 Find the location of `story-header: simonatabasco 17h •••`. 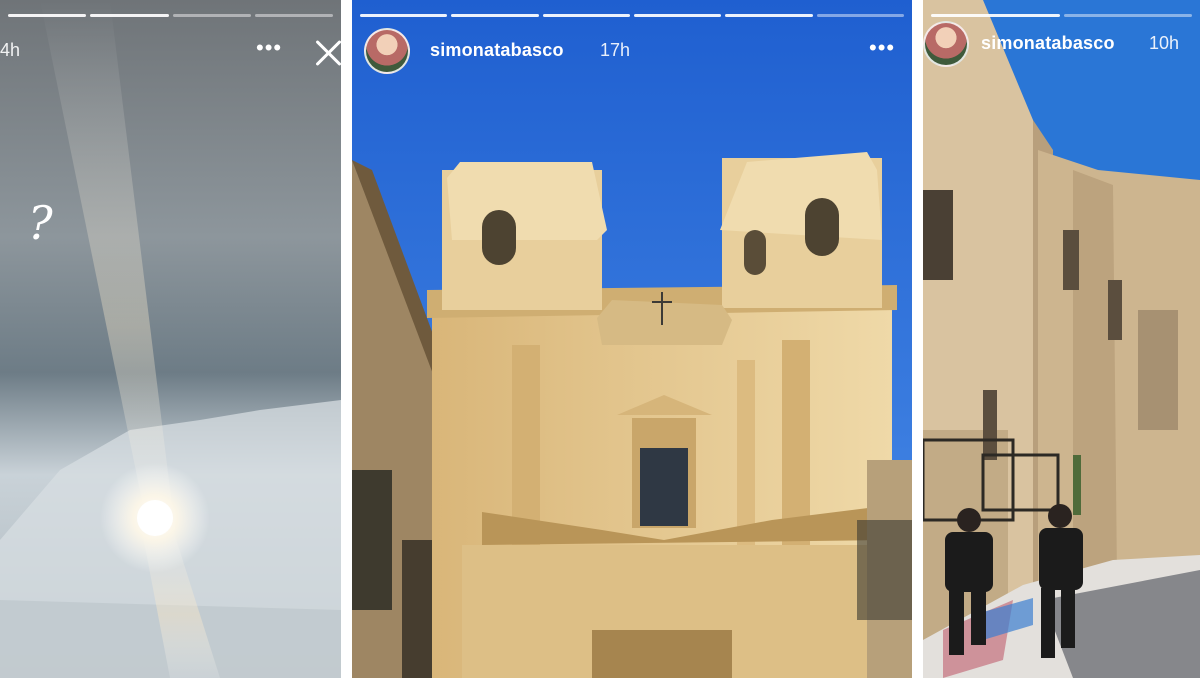

story-header: simonatabasco 17h ••• is located at coordinates (632, 51).